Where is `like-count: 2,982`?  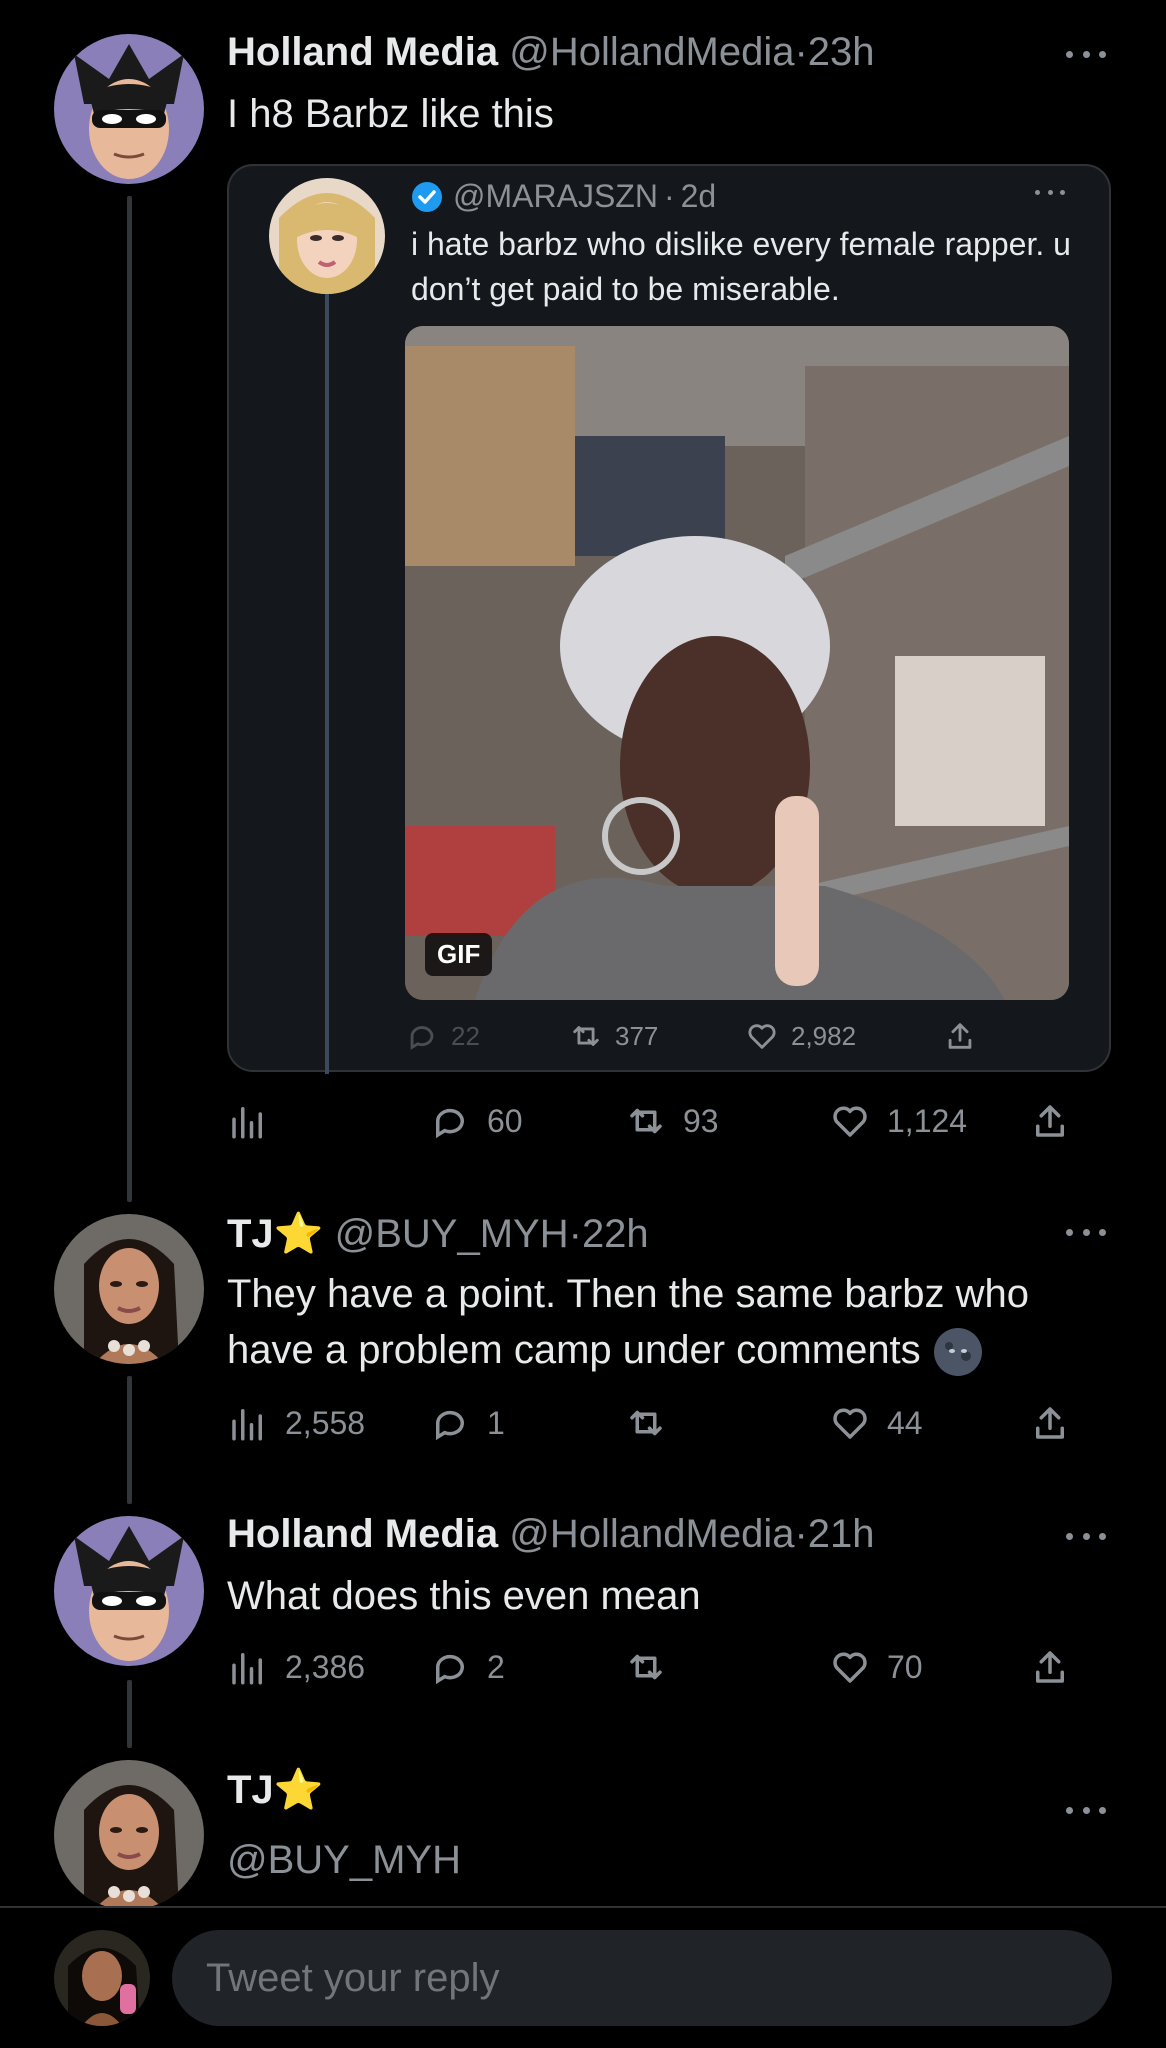
like-count: 2,982 is located at coordinates (824, 1035).